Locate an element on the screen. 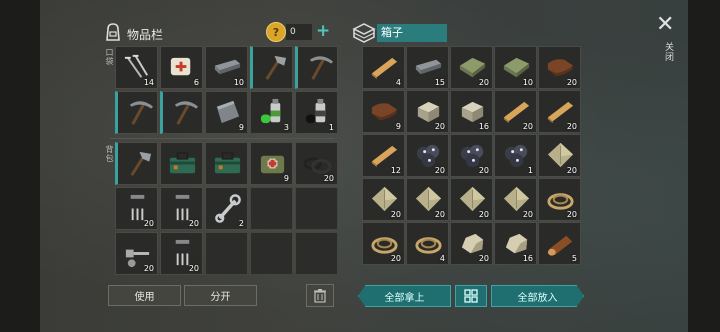 This screenshot has width=720, height=332. split-button: 分开 is located at coordinates (220, 295).